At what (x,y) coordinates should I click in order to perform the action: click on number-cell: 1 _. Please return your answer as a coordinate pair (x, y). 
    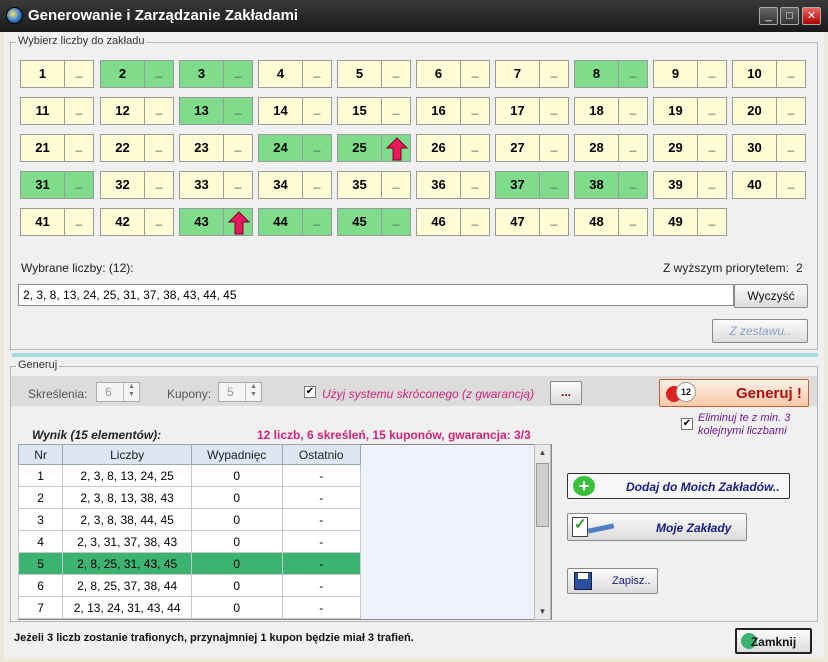
    Looking at the image, I should click on (57, 74).